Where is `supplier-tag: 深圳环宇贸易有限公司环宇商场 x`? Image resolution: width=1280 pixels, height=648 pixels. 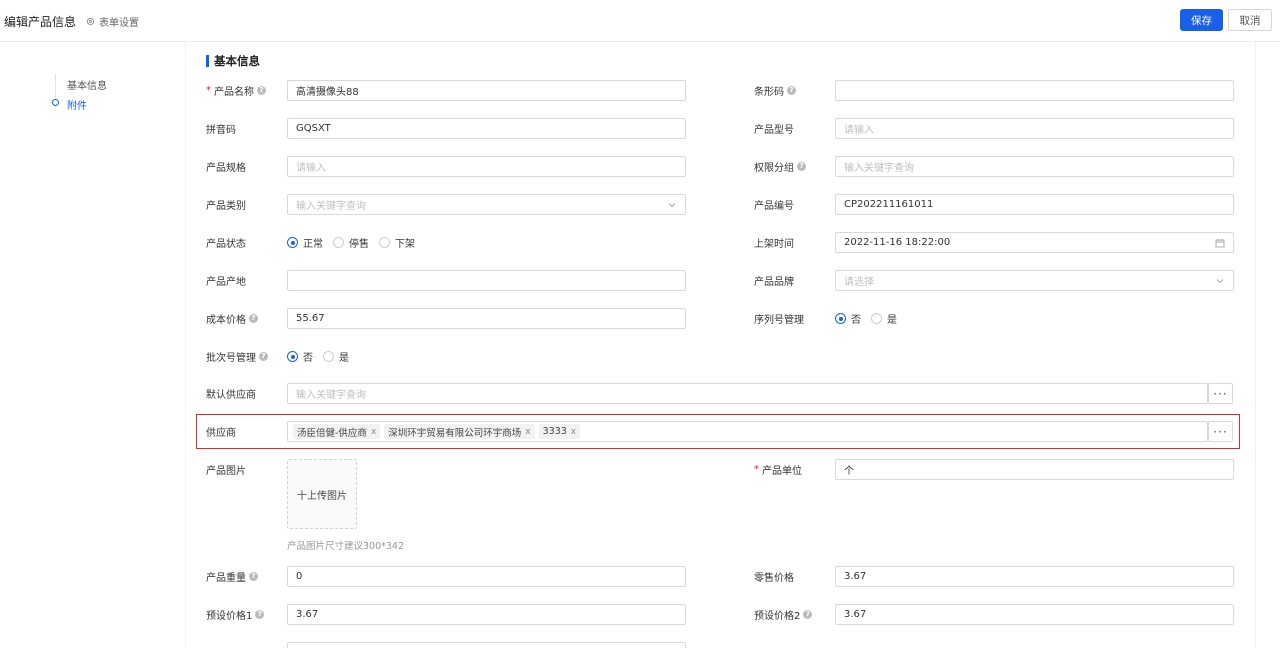 supplier-tag: 深圳环宇贸易有限公司环宇商场 x is located at coordinates (459, 431).